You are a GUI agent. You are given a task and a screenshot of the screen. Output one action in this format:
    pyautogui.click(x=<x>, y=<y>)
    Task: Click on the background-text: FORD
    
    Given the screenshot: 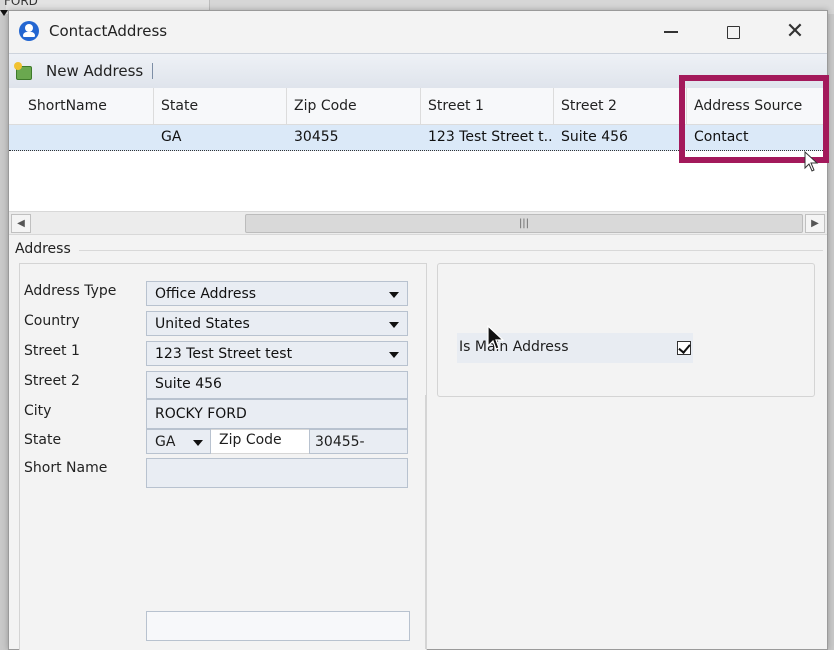 What is the action you would take?
    pyautogui.click(x=21, y=4)
    